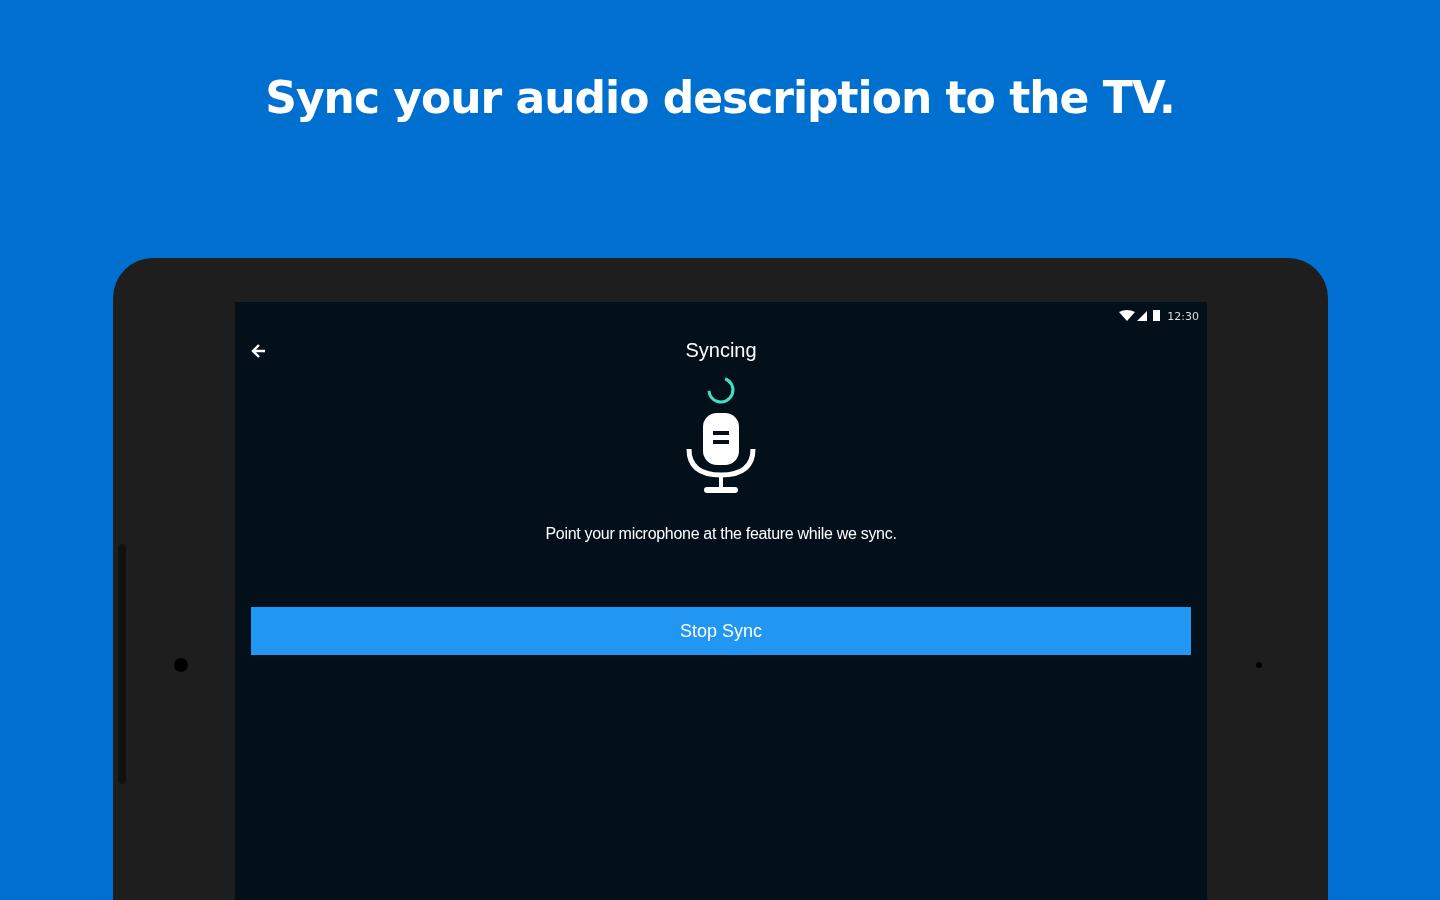 This screenshot has height=900, width=1440. Describe the element at coordinates (721, 631) in the screenshot. I see `stop-sync-button: Stop Sync` at that location.